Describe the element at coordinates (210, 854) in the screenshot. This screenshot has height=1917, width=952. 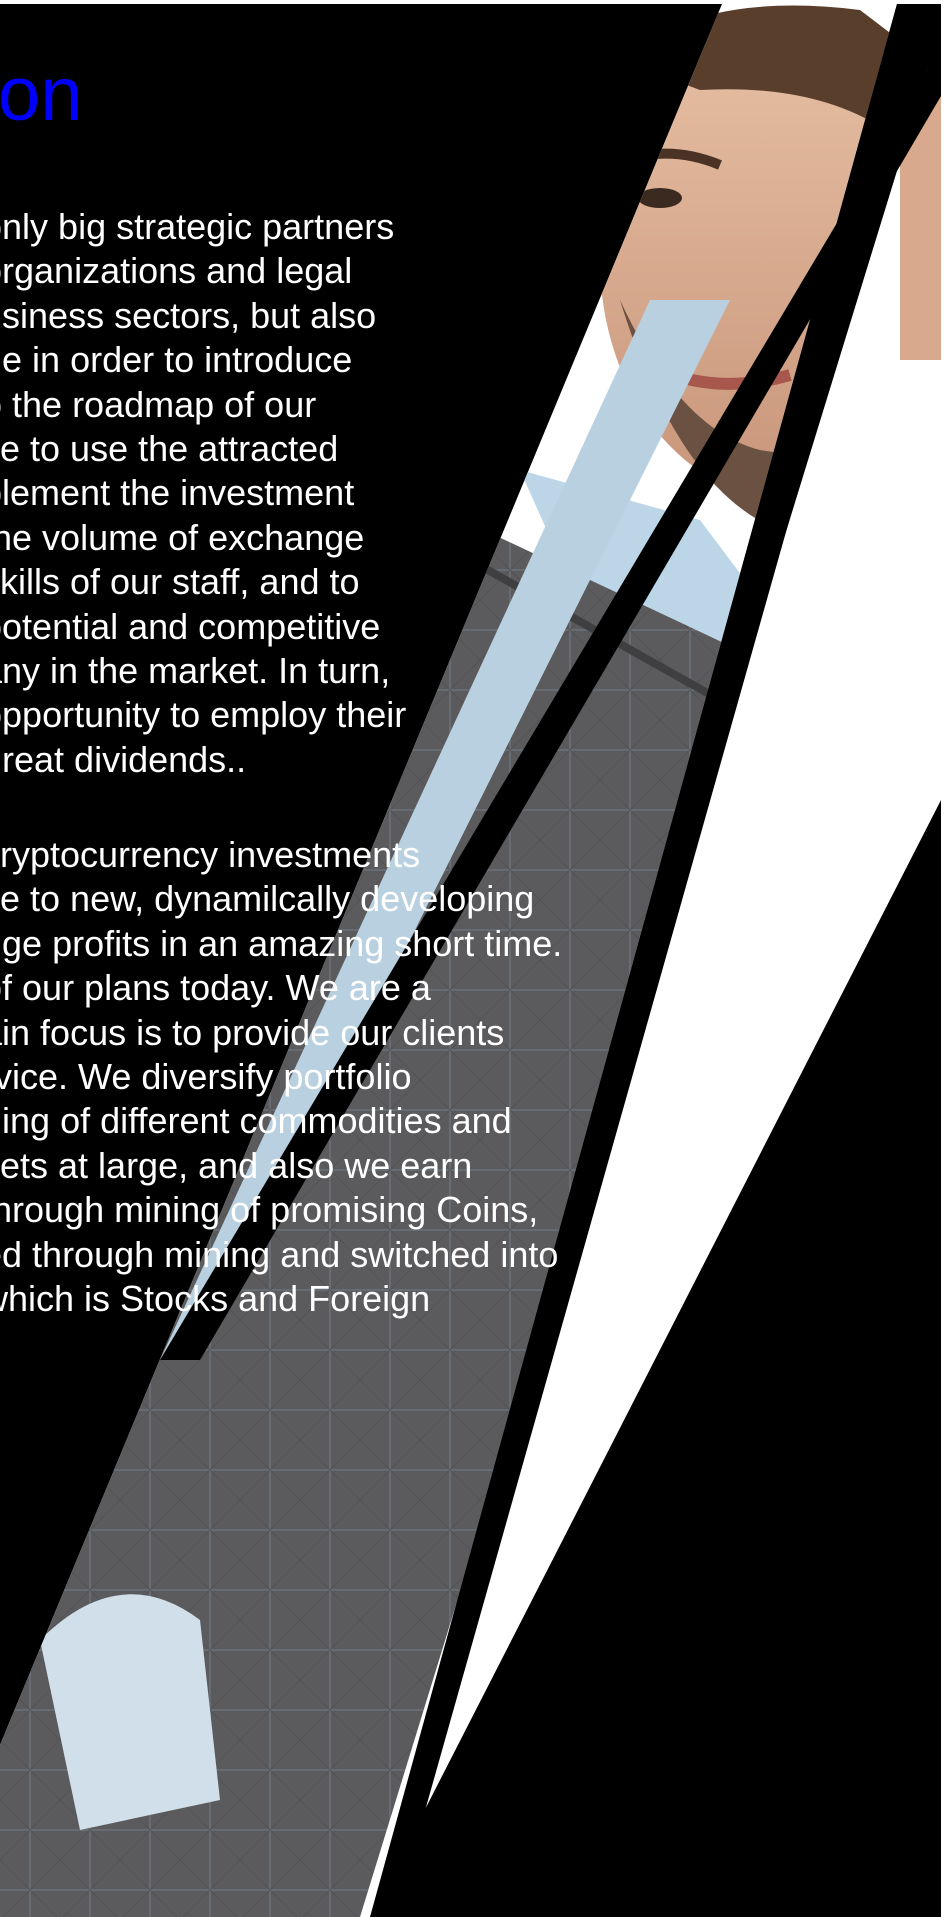
I see `paragraph-line: cryptocurrency investments` at that location.